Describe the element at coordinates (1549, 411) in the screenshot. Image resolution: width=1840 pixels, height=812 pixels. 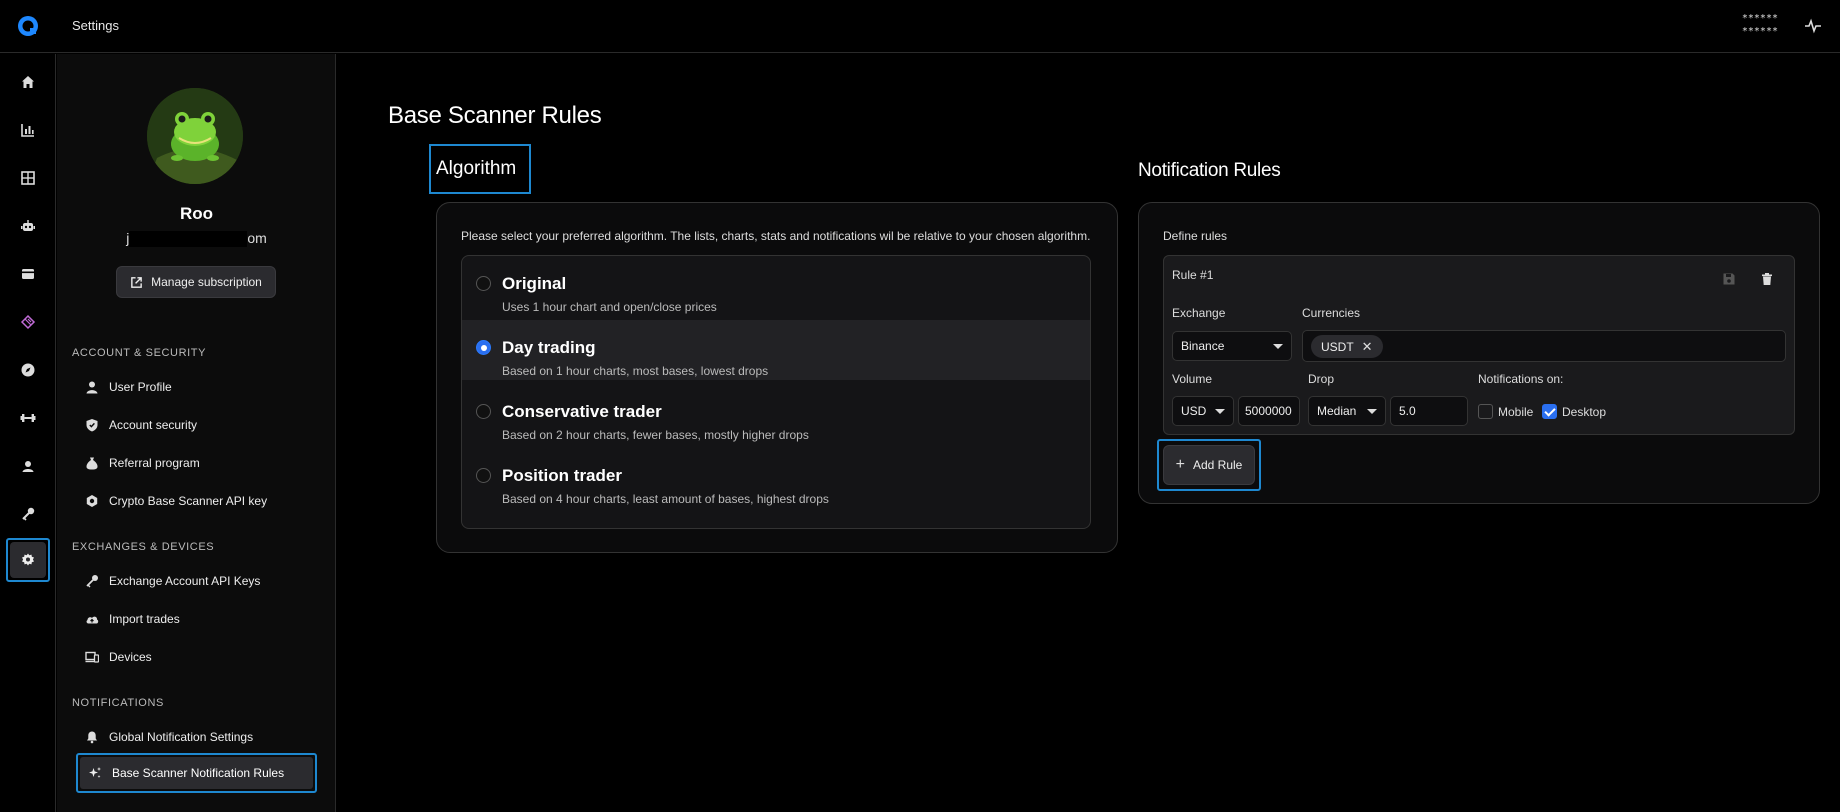
I see `desktop-checkbox` at that location.